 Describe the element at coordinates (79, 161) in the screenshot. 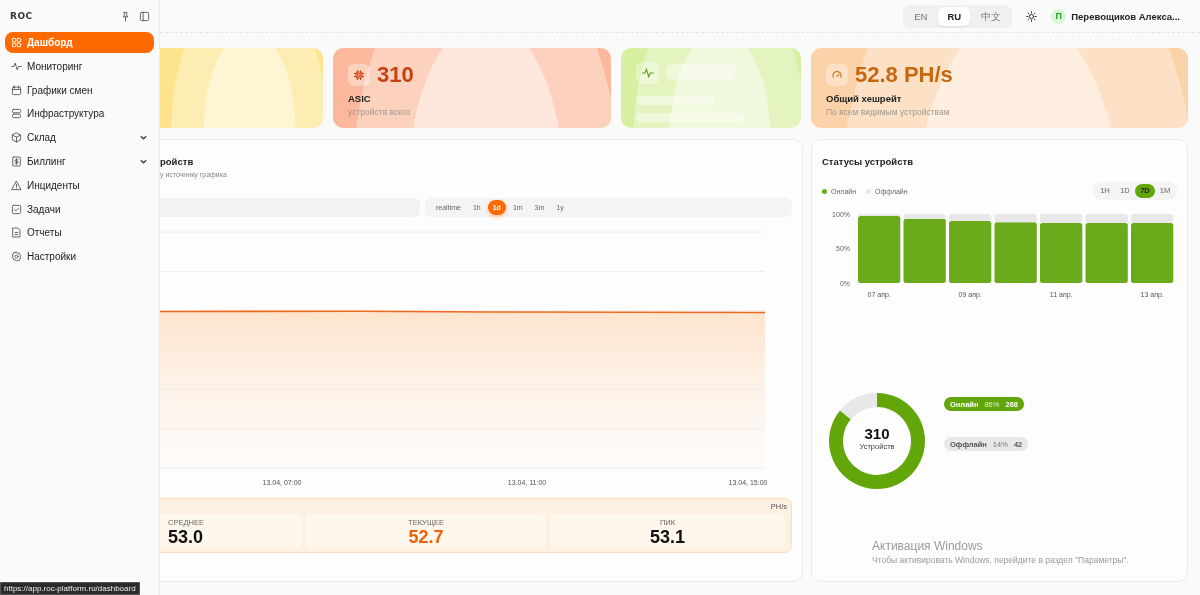

I see `nav-item: Биллинг` at that location.